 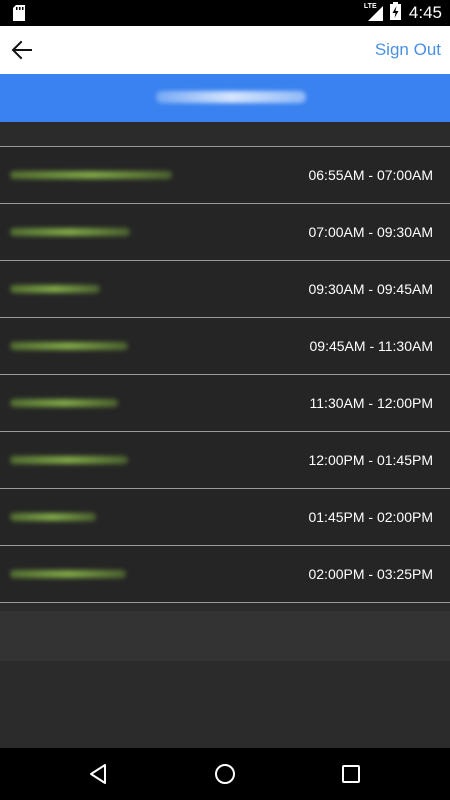 I want to click on row-time-range: 06:55AM - 07:00AM, so click(x=370, y=175).